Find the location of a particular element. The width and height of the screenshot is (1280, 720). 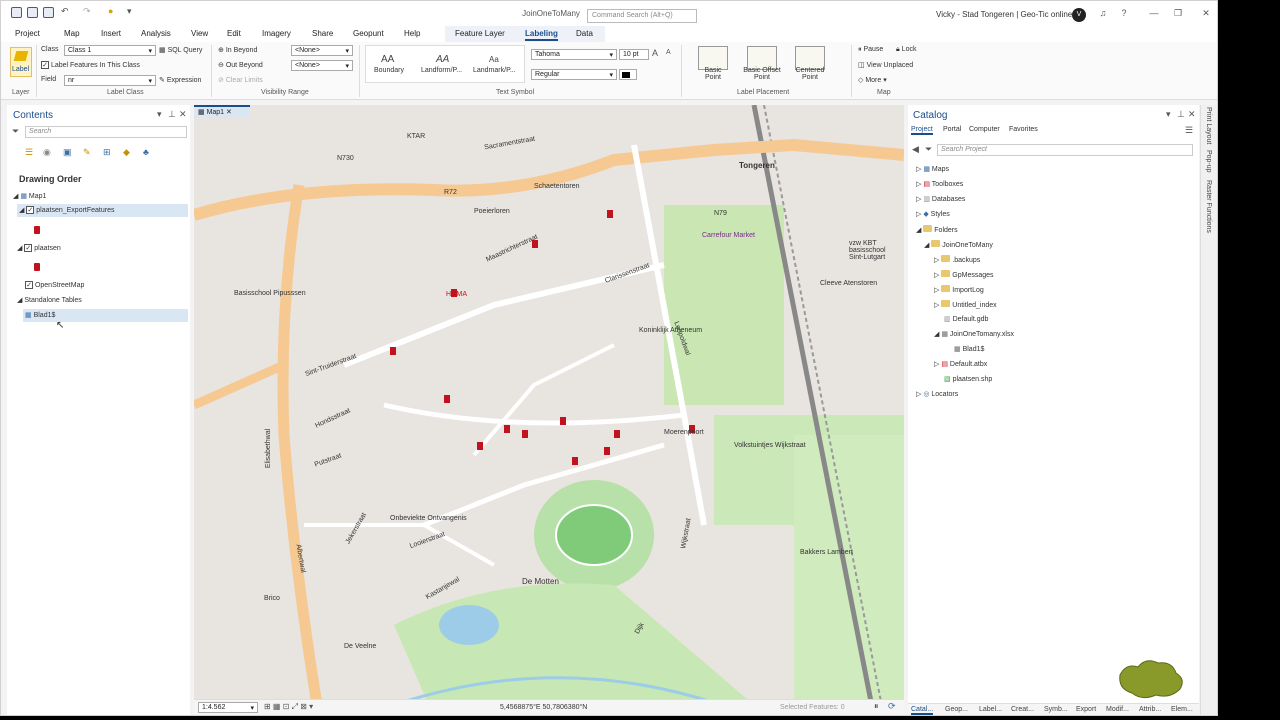

avatar: V is located at coordinates (1079, 15).